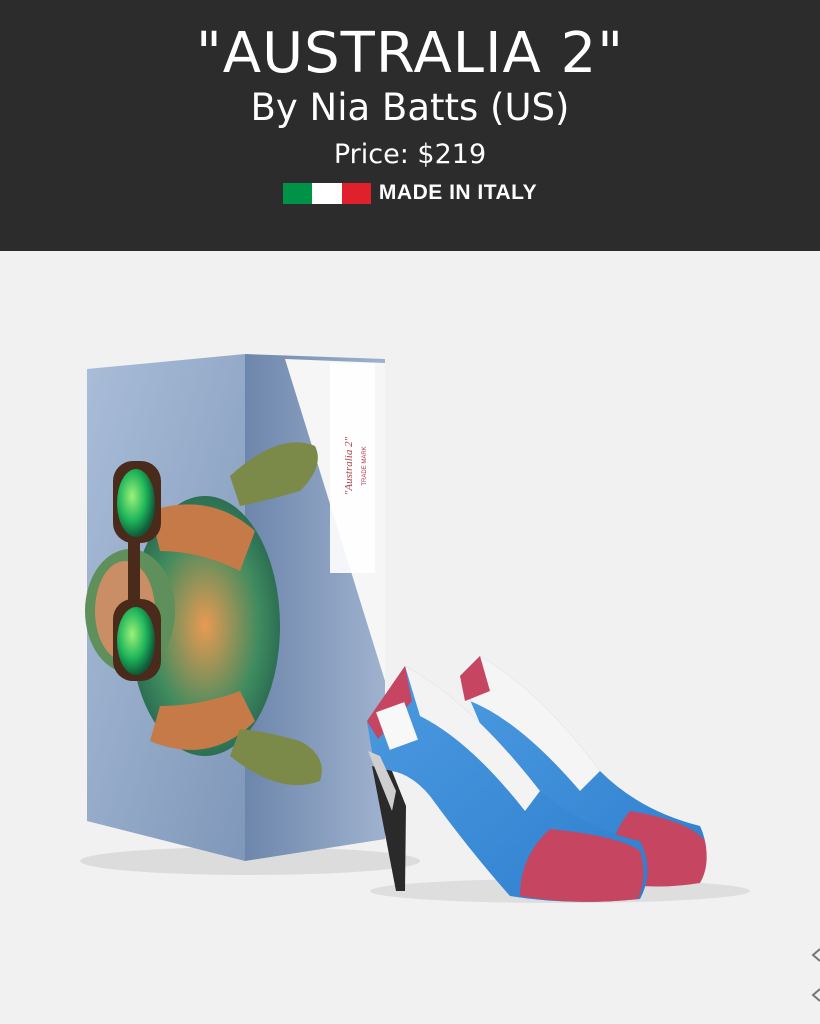 This screenshot has height=1024, width=820. What do you see at coordinates (410, 154) in the screenshot?
I see `product-price: Price: $219` at bounding box center [410, 154].